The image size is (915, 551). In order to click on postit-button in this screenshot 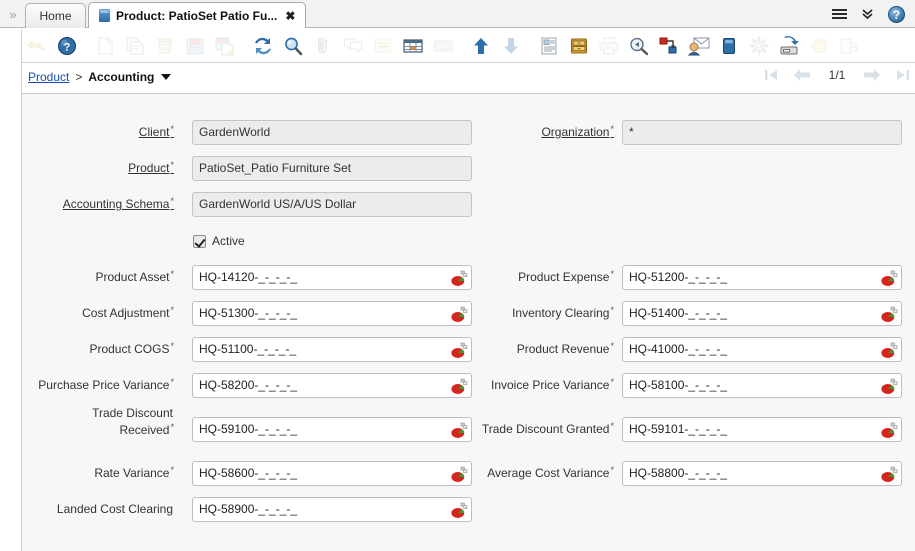, I will do `click(383, 46)`.